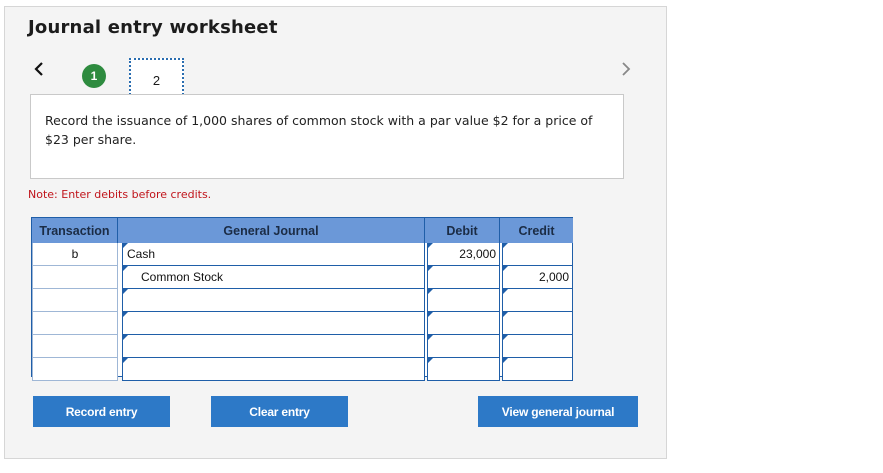  I want to click on note-text: Note: Enter debits before credits., so click(120, 194).